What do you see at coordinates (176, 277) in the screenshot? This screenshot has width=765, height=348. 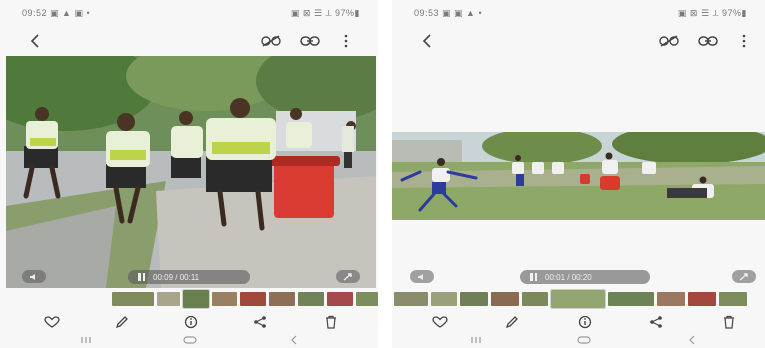 I see `playback-time: 00:09 / 00:11` at bounding box center [176, 277].